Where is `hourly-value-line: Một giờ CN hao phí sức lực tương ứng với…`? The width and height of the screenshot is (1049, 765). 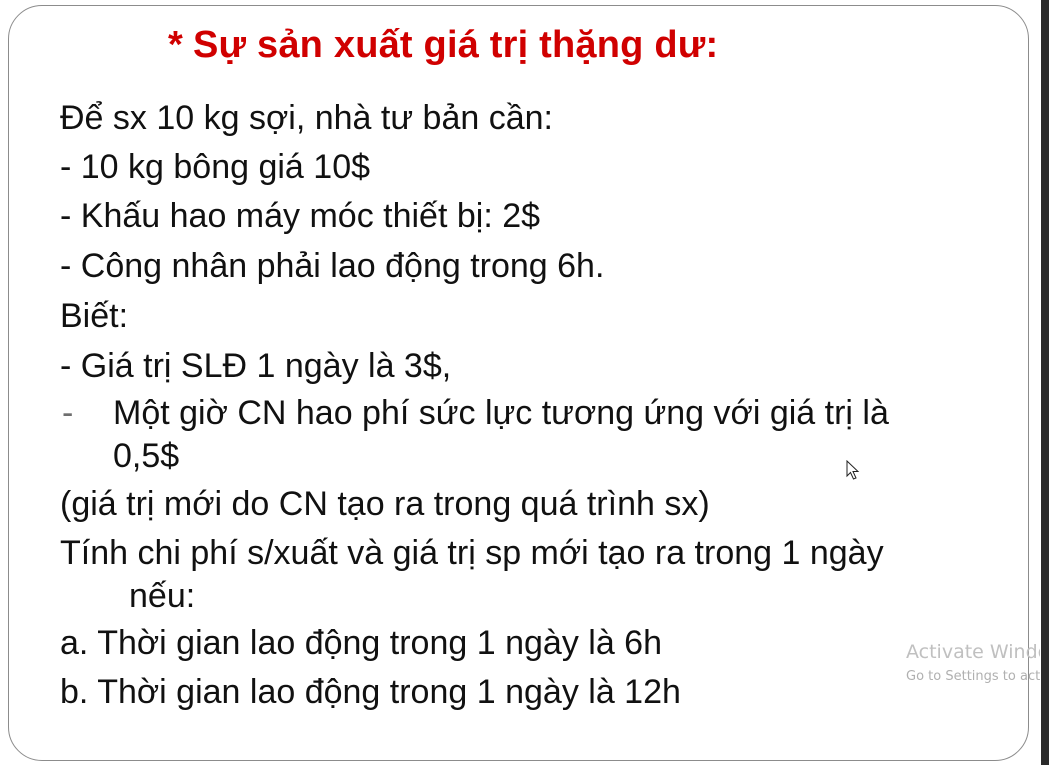 hourly-value-line: Một giờ CN hao phí sức lực tương ứng với… is located at coordinates (501, 413).